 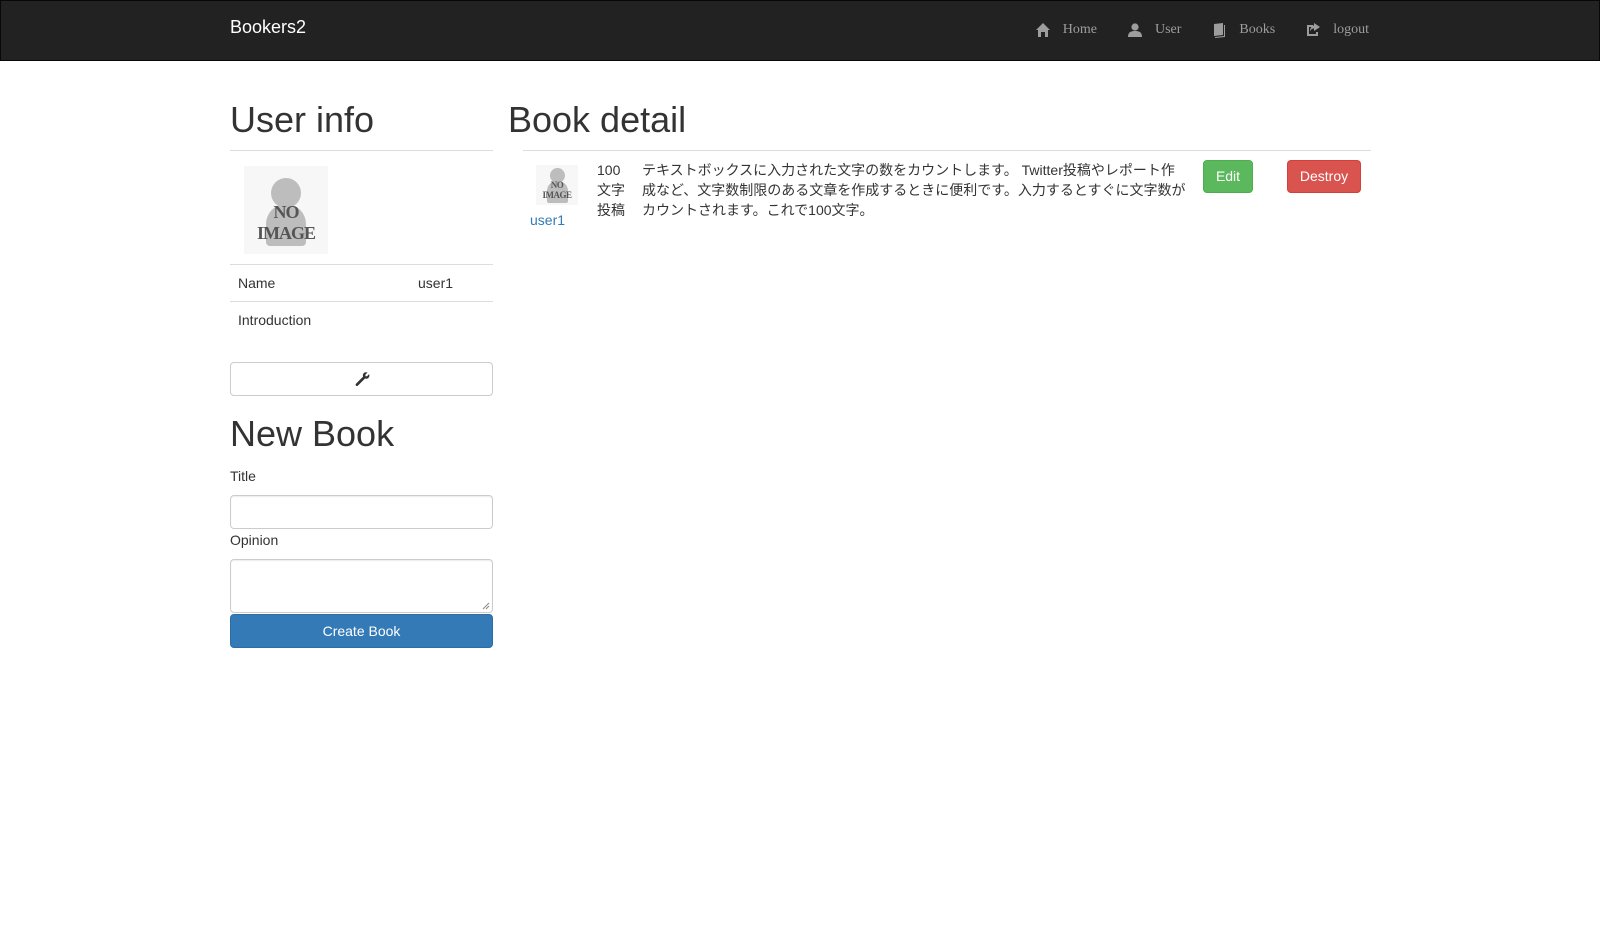 I want to click on nav-item-label: Home, so click(x=1079, y=29).